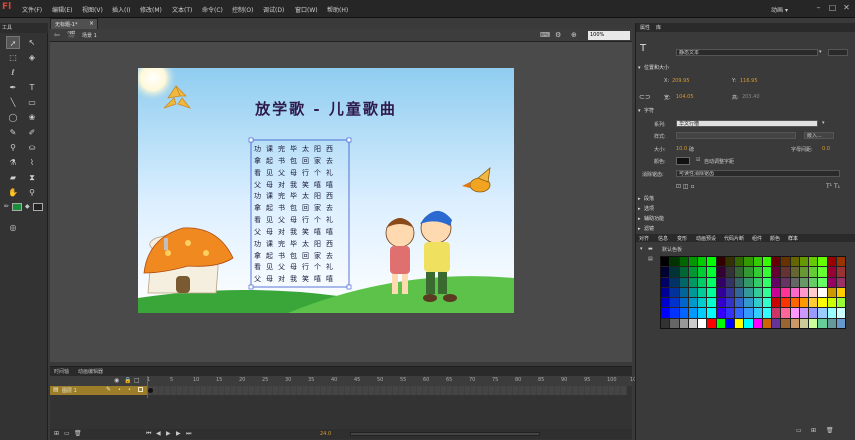 This screenshot has width=855, height=440. I want to click on pen-tool-icon: ✒, so click(13, 87).